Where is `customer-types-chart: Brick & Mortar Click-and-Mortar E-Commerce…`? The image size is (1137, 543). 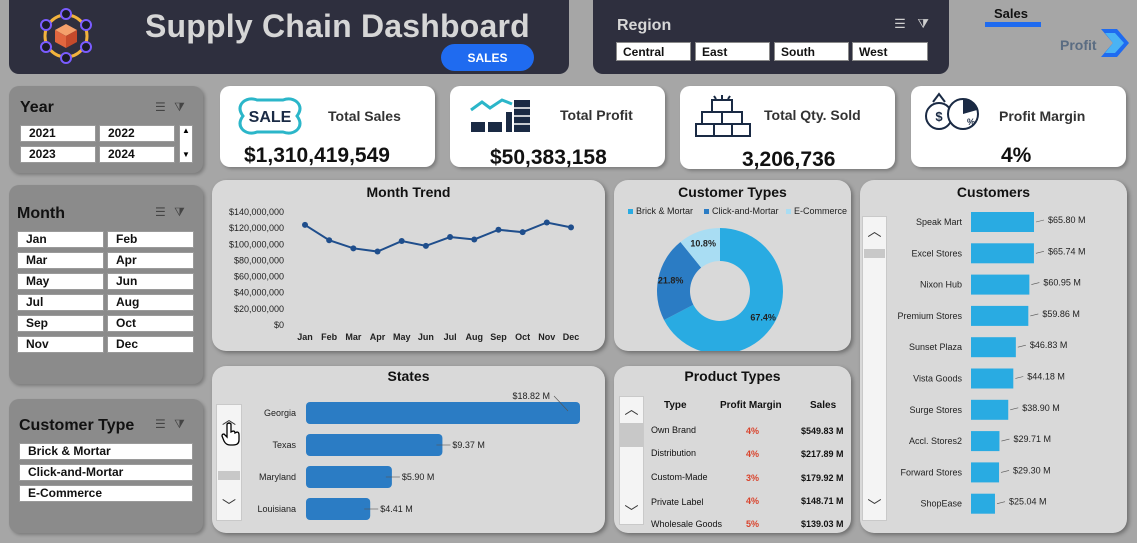
customer-types-chart: Brick & Mortar Click-and-Mortar E-Commerce… is located at coordinates (737, 278).